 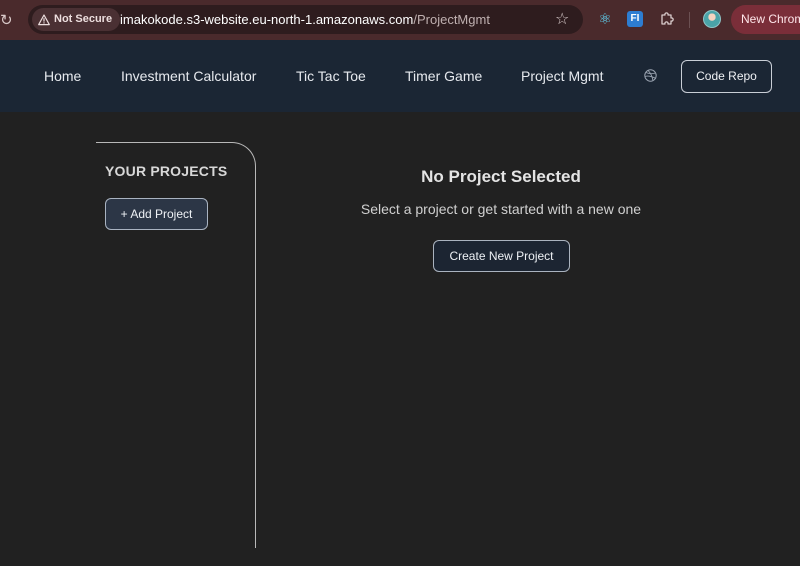 I want to click on reload-icon: ↻, so click(x=6, y=20).